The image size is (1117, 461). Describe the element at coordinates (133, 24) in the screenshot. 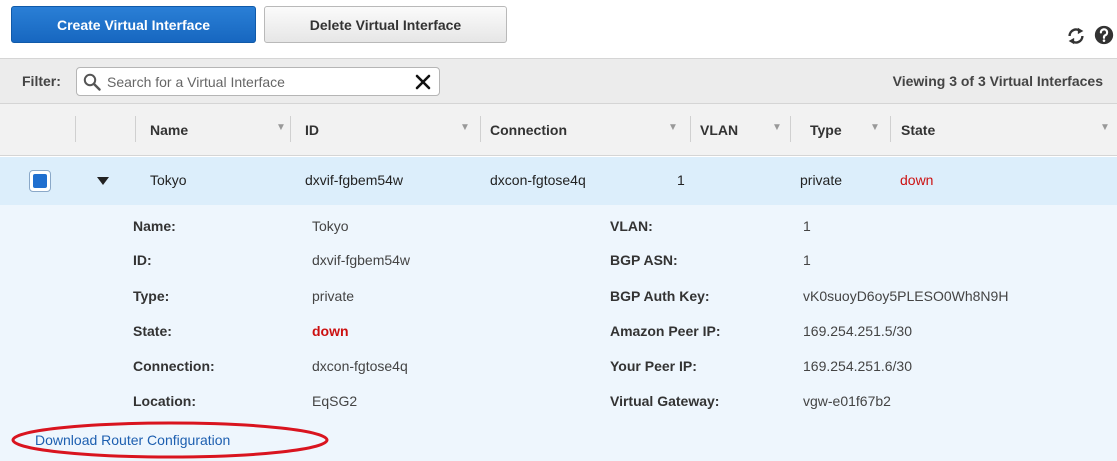

I see `create-virtual-interface-button: Create Virtual Interface` at that location.